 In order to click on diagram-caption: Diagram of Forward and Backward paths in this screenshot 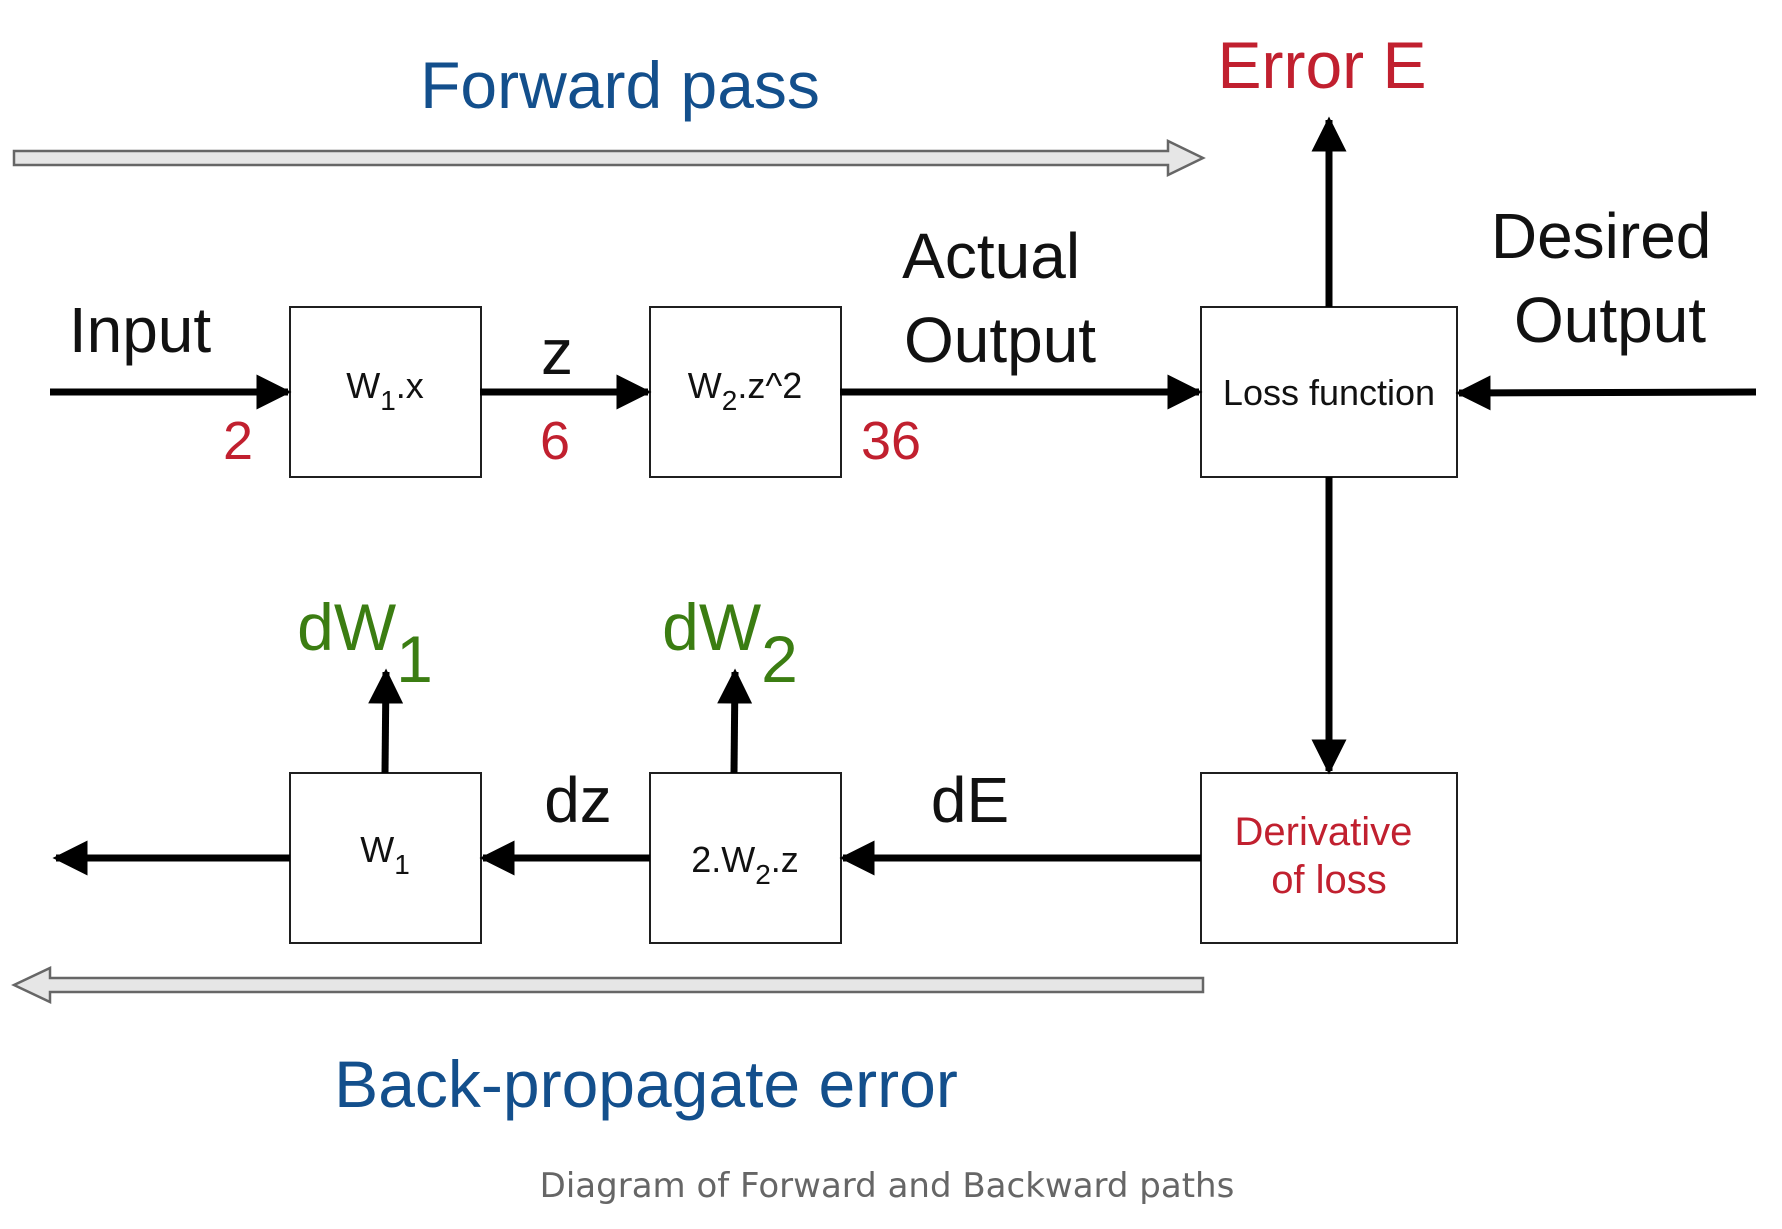, I will do `click(887, 1186)`.